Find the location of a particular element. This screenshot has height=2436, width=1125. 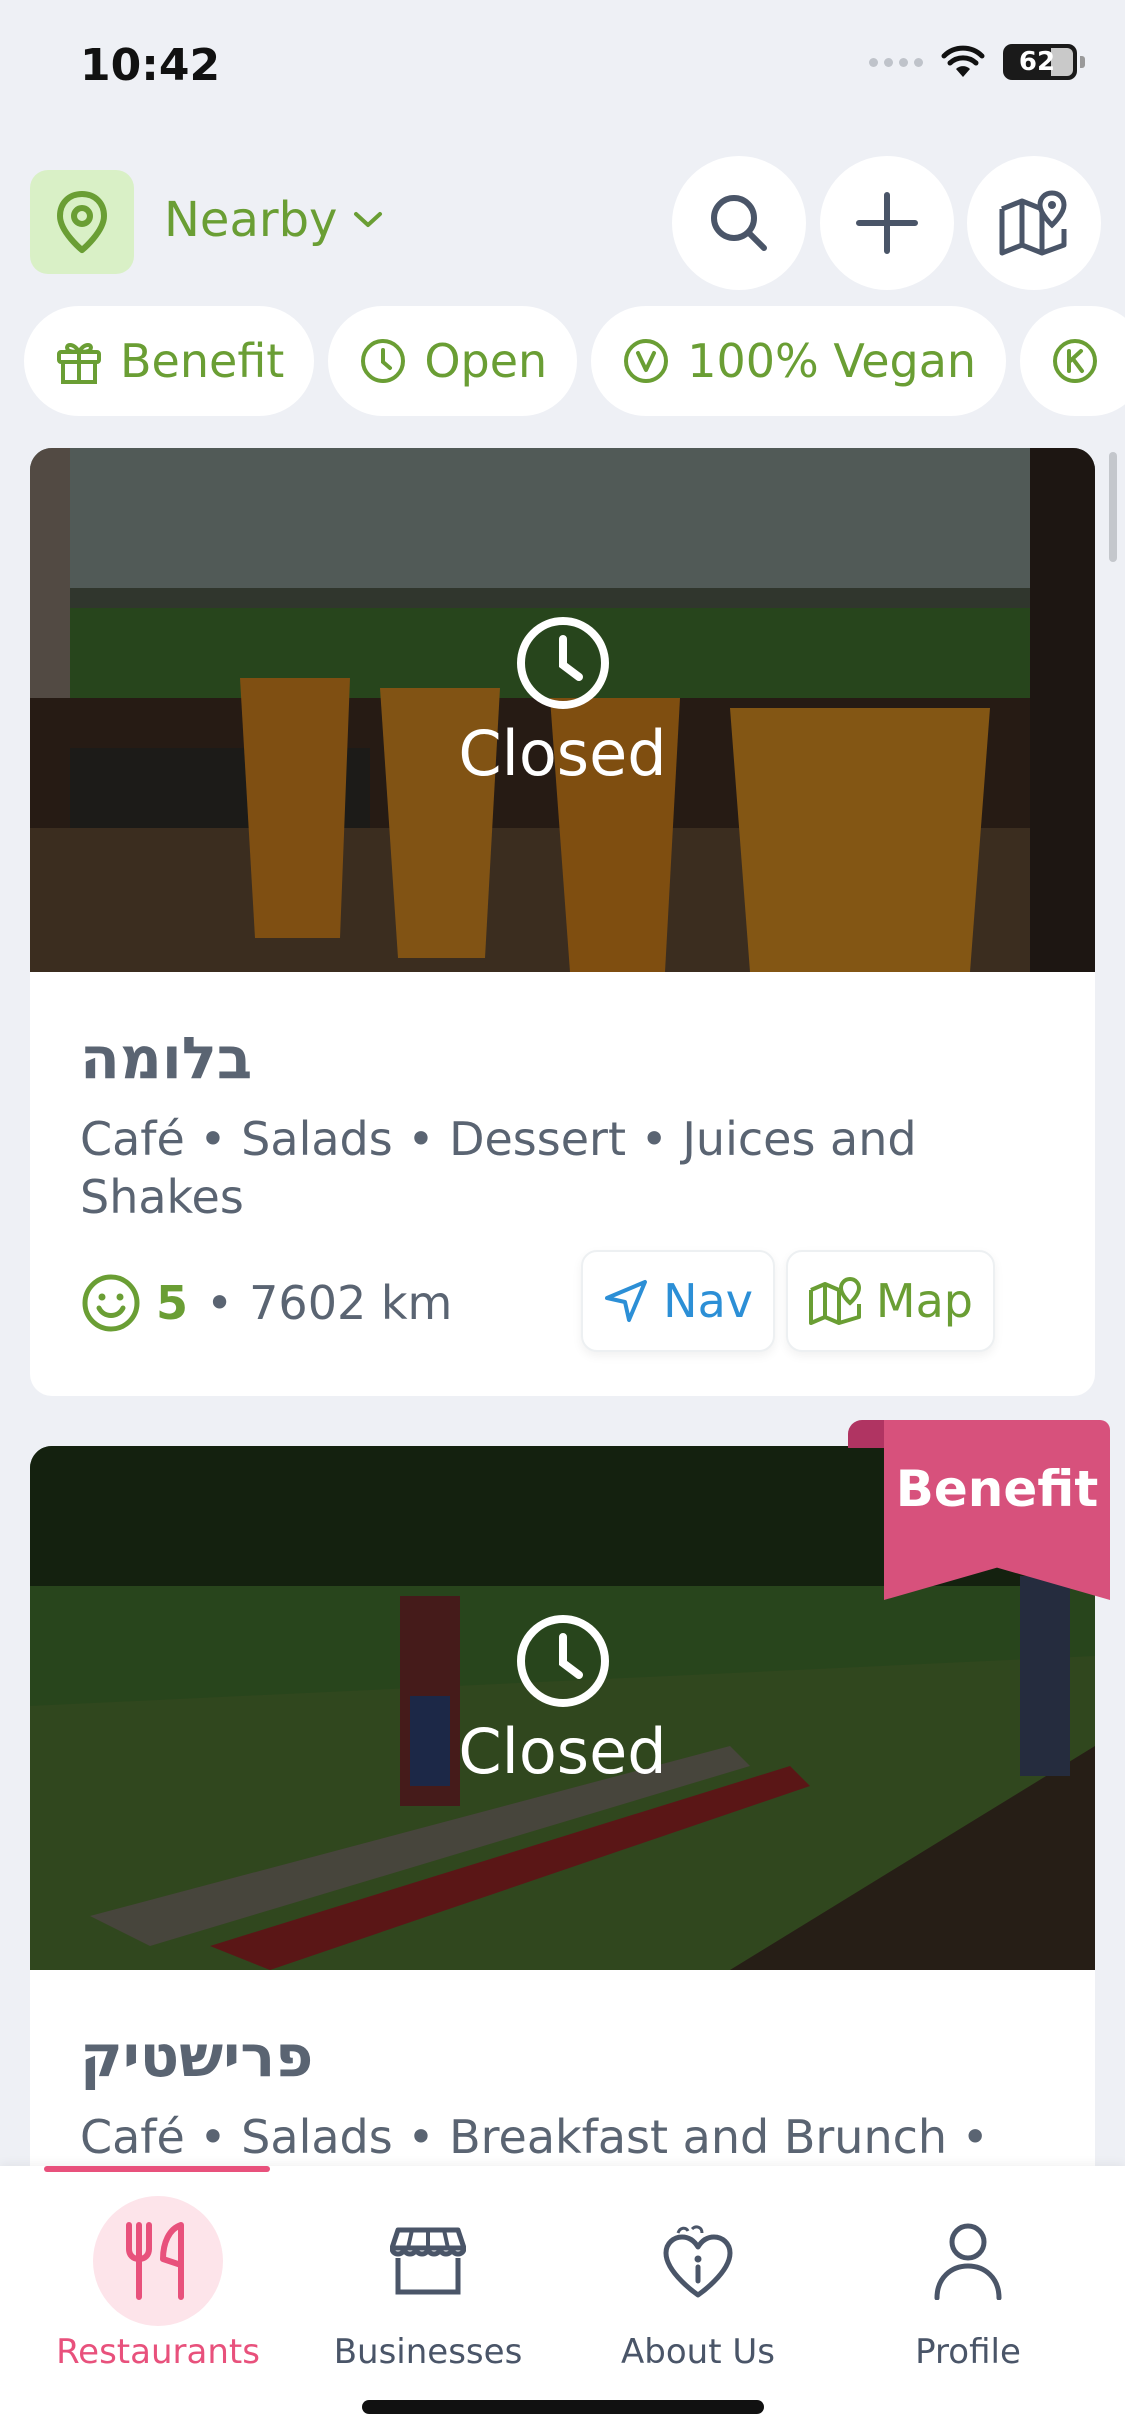

benefit-label: Benefit is located at coordinates (997, 1489).